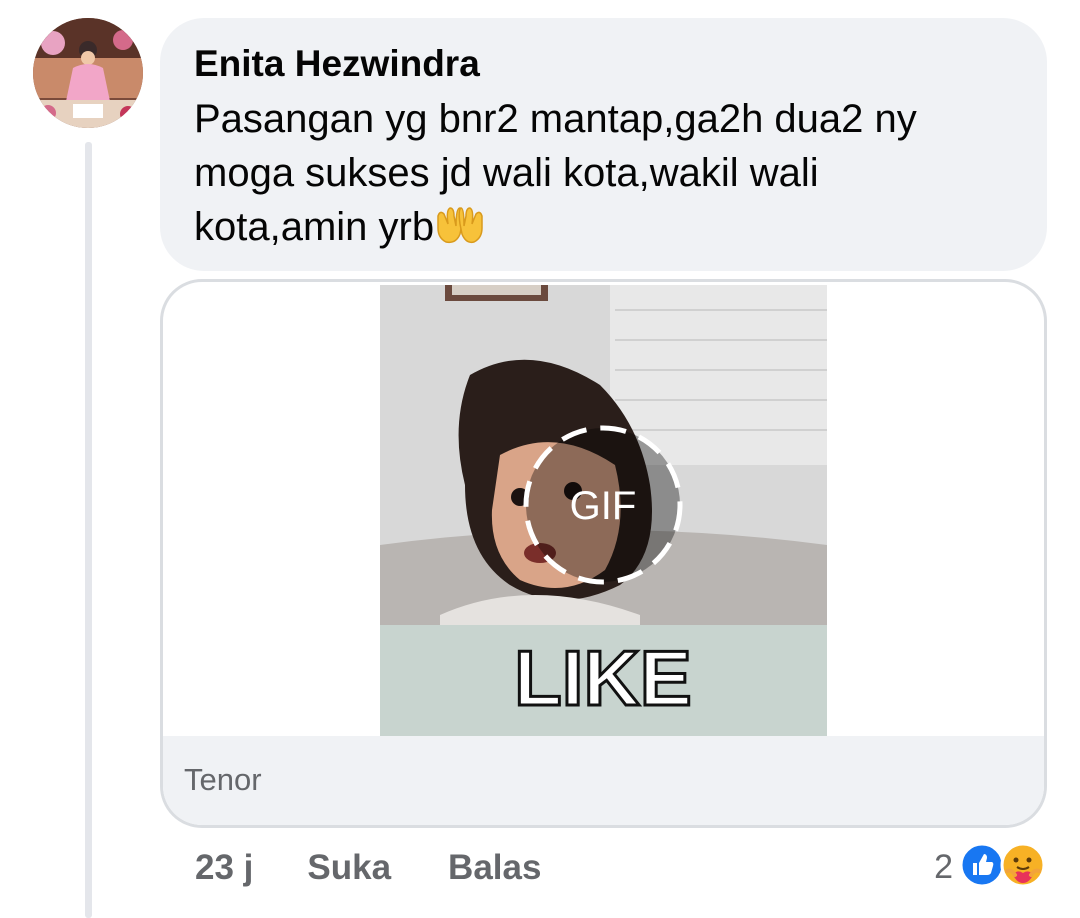 The image size is (1080, 918). Describe the element at coordinates (603, 506) in the screenshot. I see `gif-badge: GIF` at that location.